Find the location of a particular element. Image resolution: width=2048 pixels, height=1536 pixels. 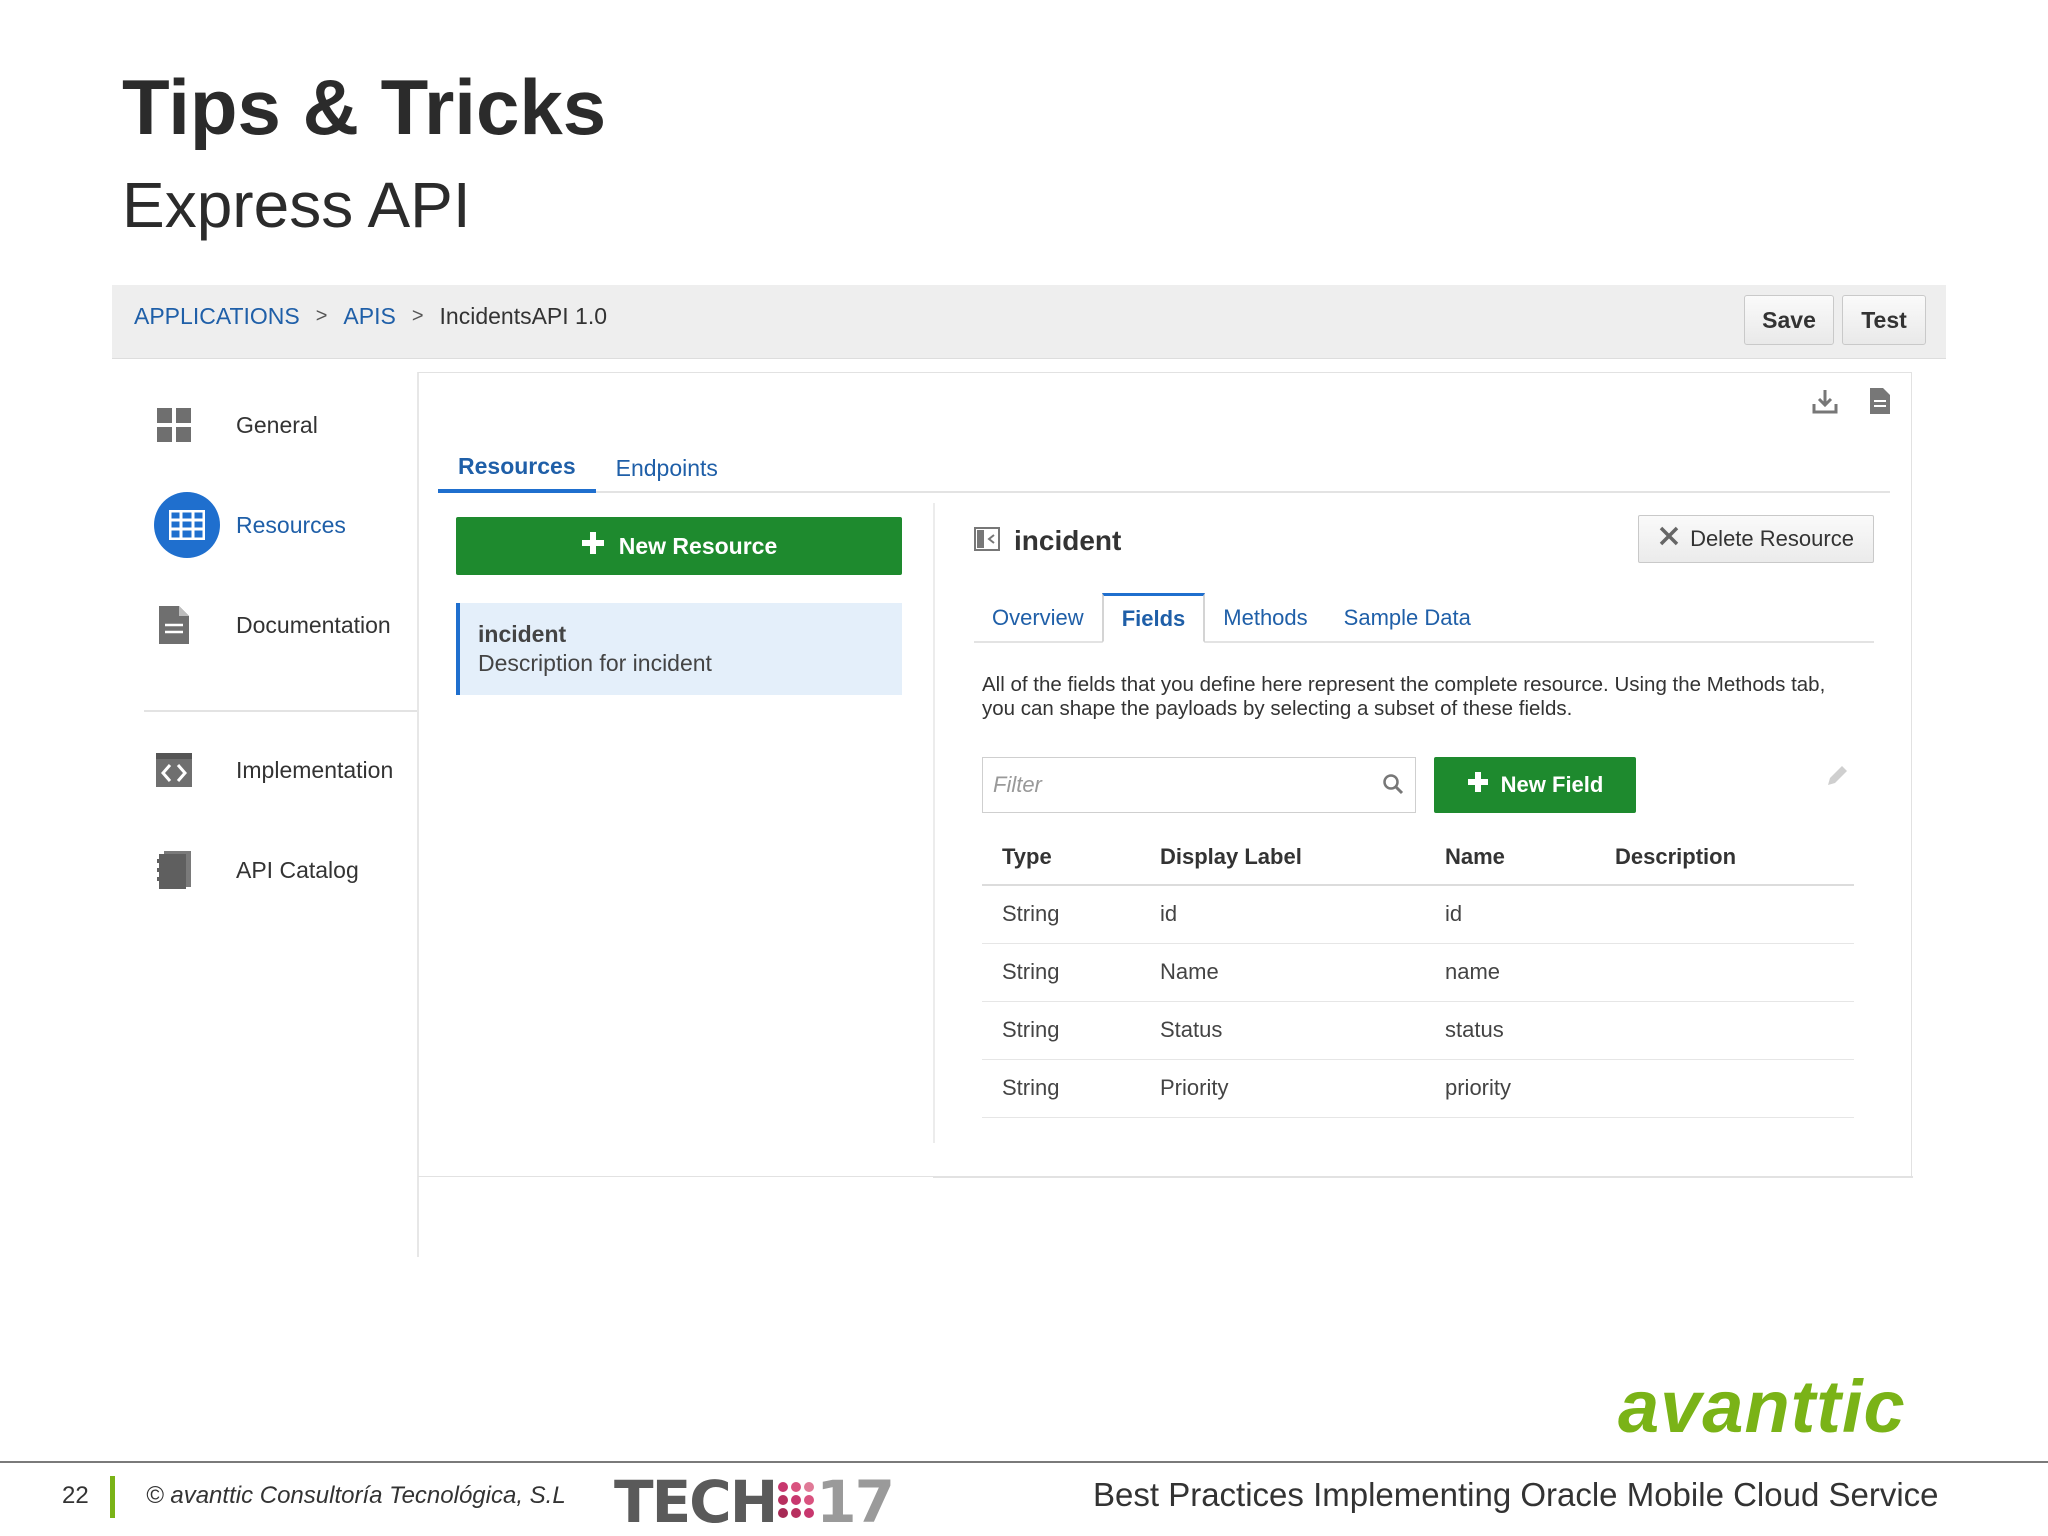

slide-subtitle: Express API is located at coordinates (296, 205).